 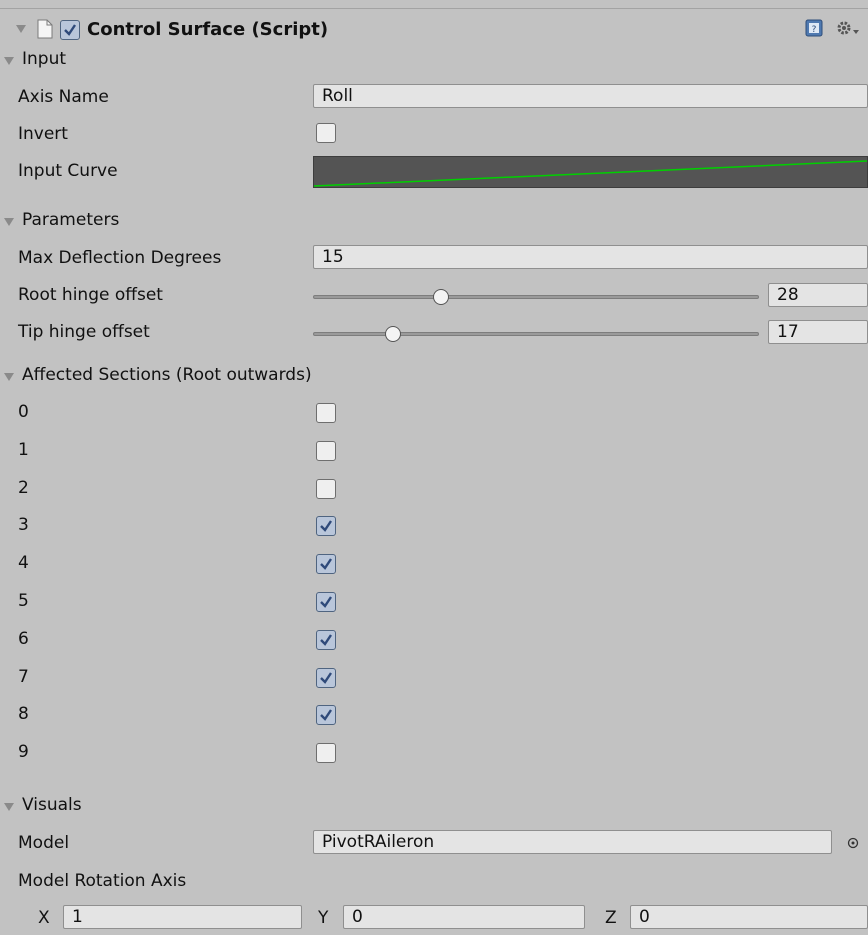 I want to click on section-1-checkbox, so click(x=326, y=450).